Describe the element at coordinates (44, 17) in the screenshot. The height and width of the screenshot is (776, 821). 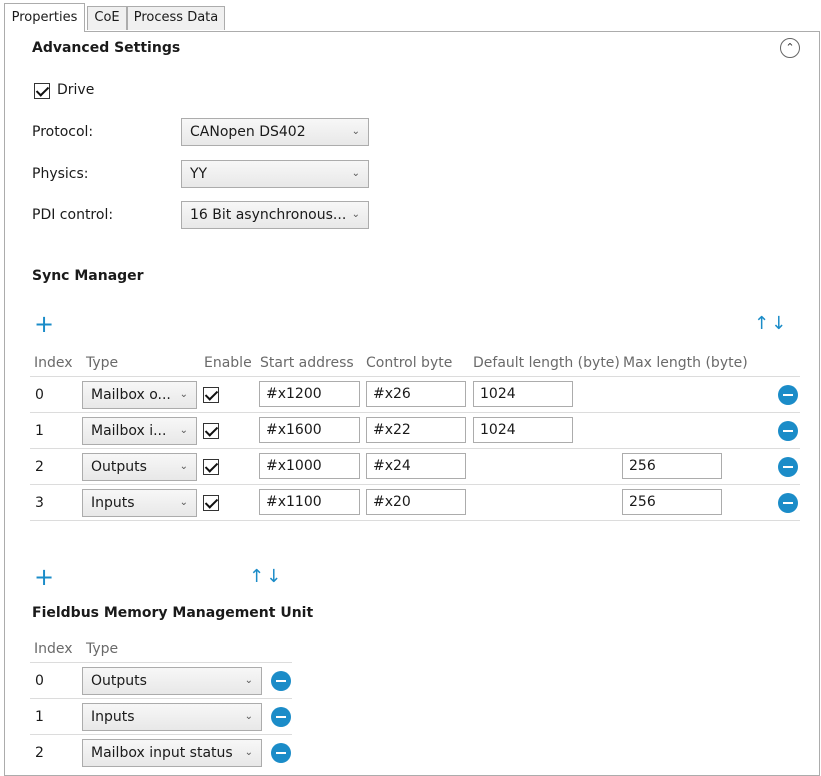
I see `tab-properties: Properties` at that location.